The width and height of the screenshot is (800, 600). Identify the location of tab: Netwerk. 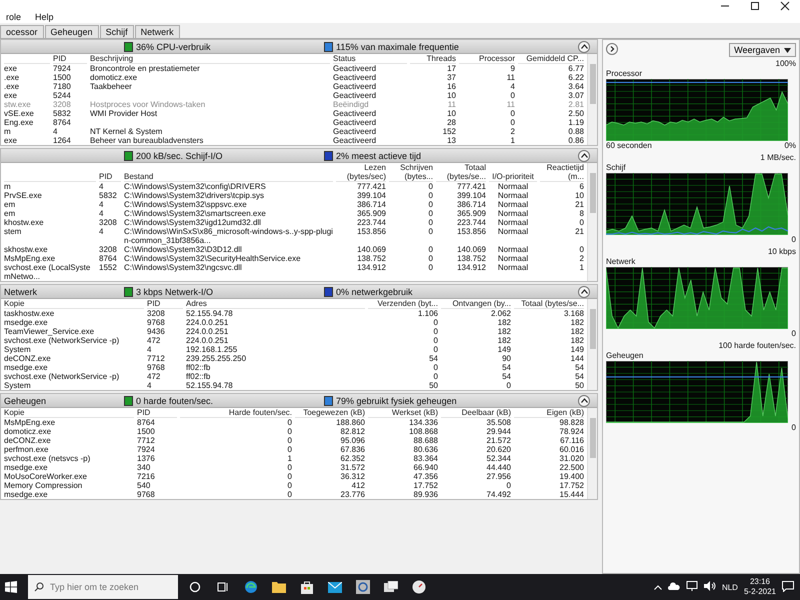
(157, 31).